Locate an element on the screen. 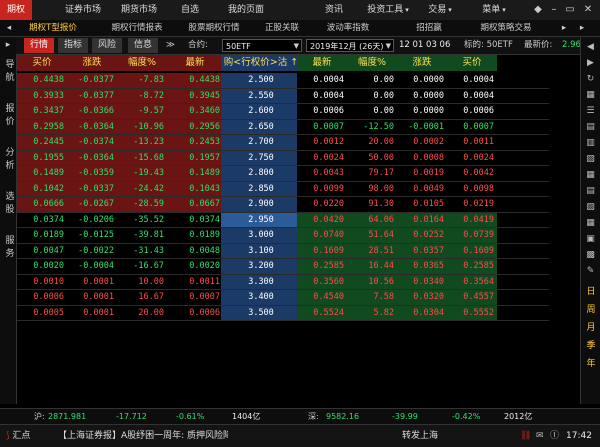 The height and width of the screenshot is (447, 600). put-cell: 5.82 is located at coordinates (372, 313).